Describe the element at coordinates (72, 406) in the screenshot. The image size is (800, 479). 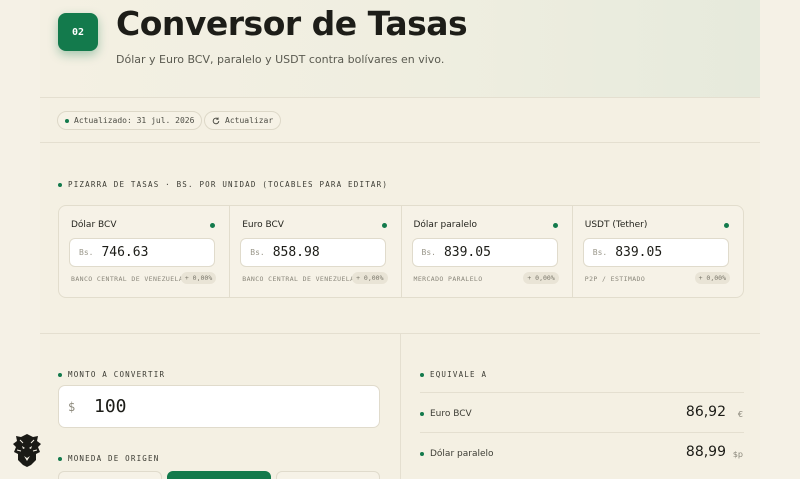
I see `amount-prefix: $` at that location.